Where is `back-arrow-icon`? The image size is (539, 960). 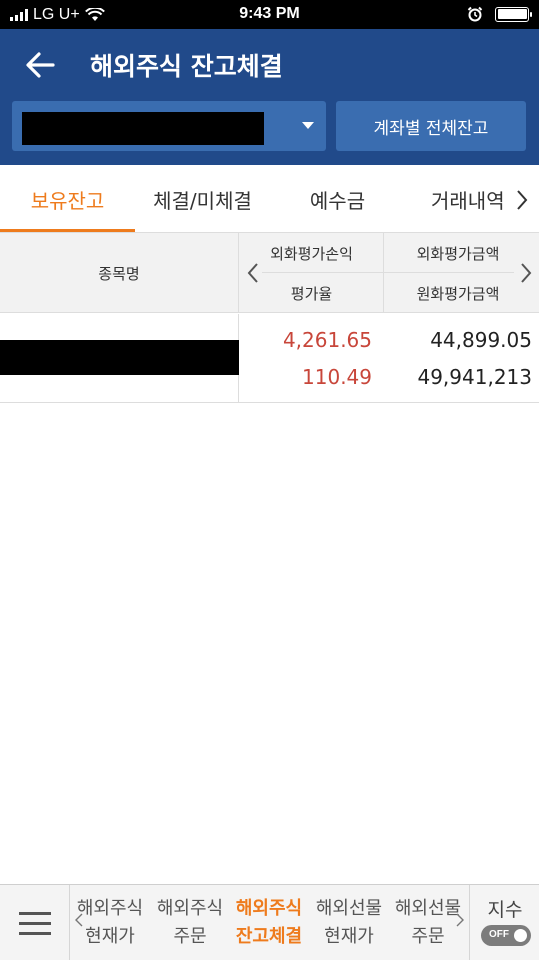
back-arrow-icon is located at coordinates (40, 65).